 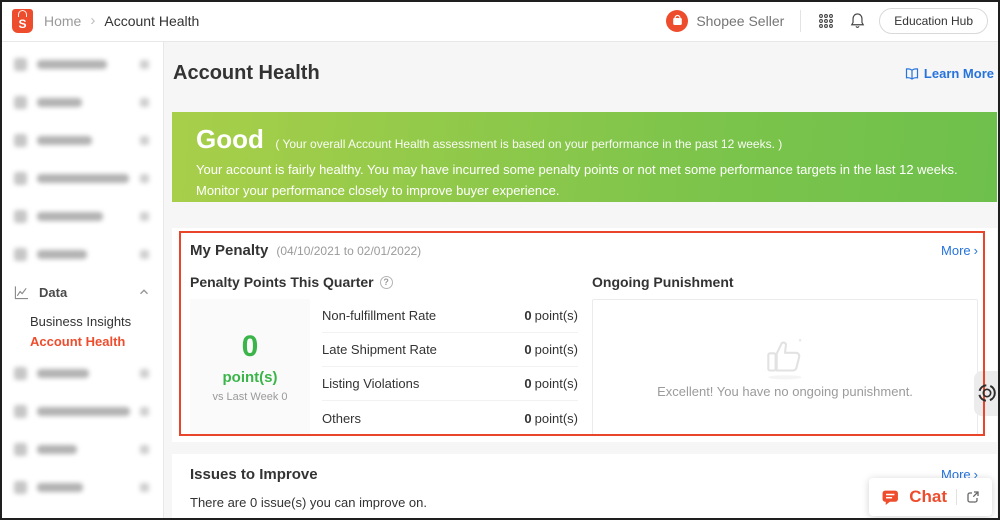 What do you see at coordinates (81, 341) in the screenshot?
I see `sidebar-item-account-health: Account Health` at bounding box center [81, 341].